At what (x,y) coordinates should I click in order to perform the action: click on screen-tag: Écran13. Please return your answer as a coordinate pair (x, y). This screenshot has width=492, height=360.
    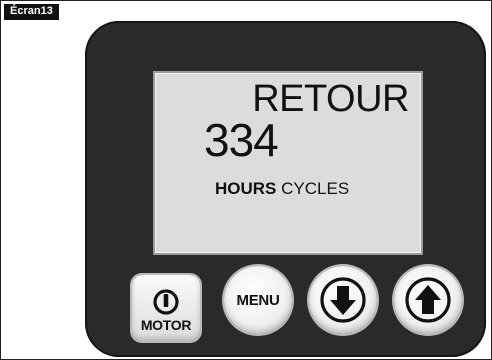
    Looking at the image, I should click on (31, 12).